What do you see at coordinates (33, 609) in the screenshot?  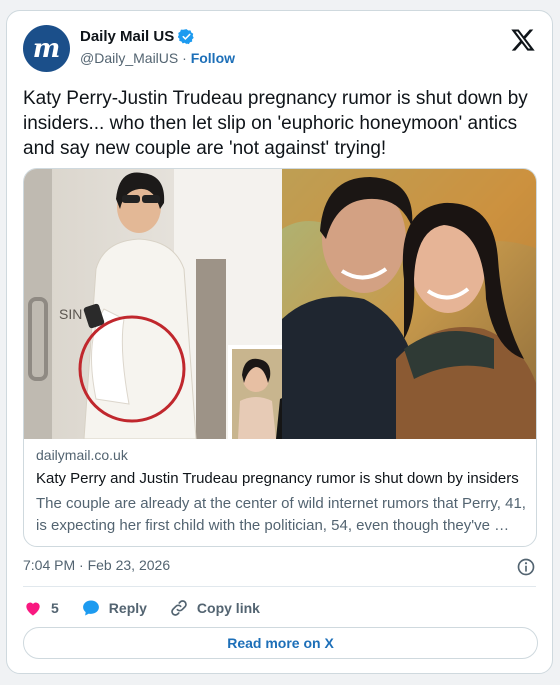 I see `heart-icon` at bounding box center [33, 609].